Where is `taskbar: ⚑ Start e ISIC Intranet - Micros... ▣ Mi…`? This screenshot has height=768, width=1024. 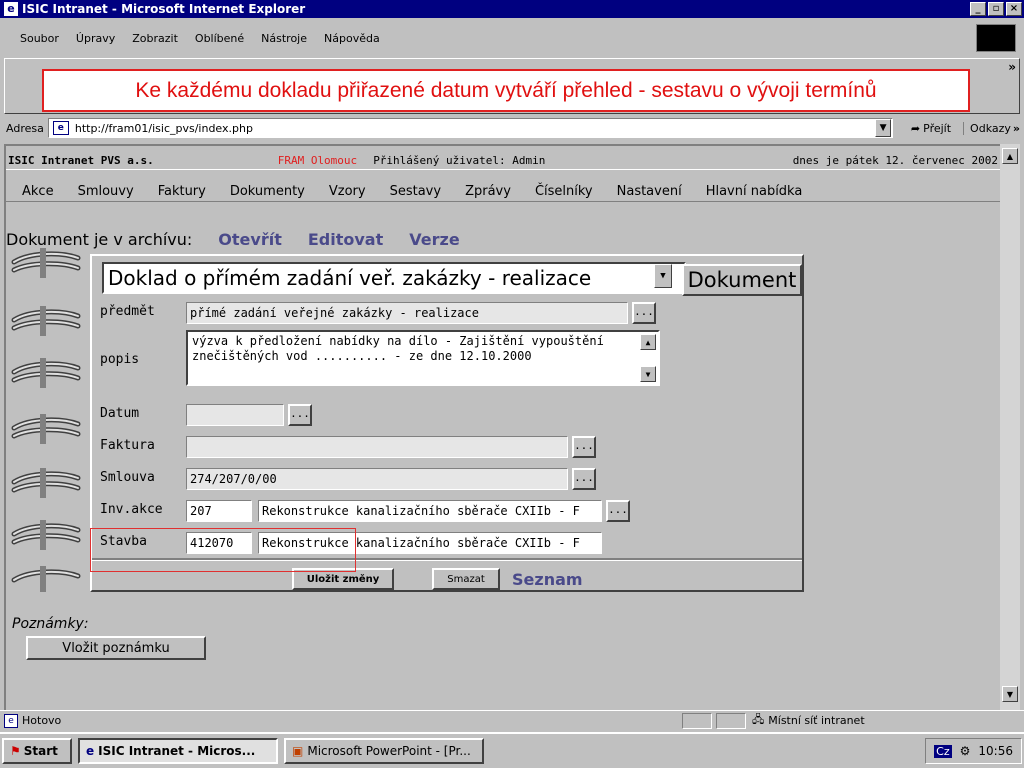
taskbar: ⚑ Start e ISIC Intranet - Micros... ▣ Mi… is located at coordinates (512, 750).